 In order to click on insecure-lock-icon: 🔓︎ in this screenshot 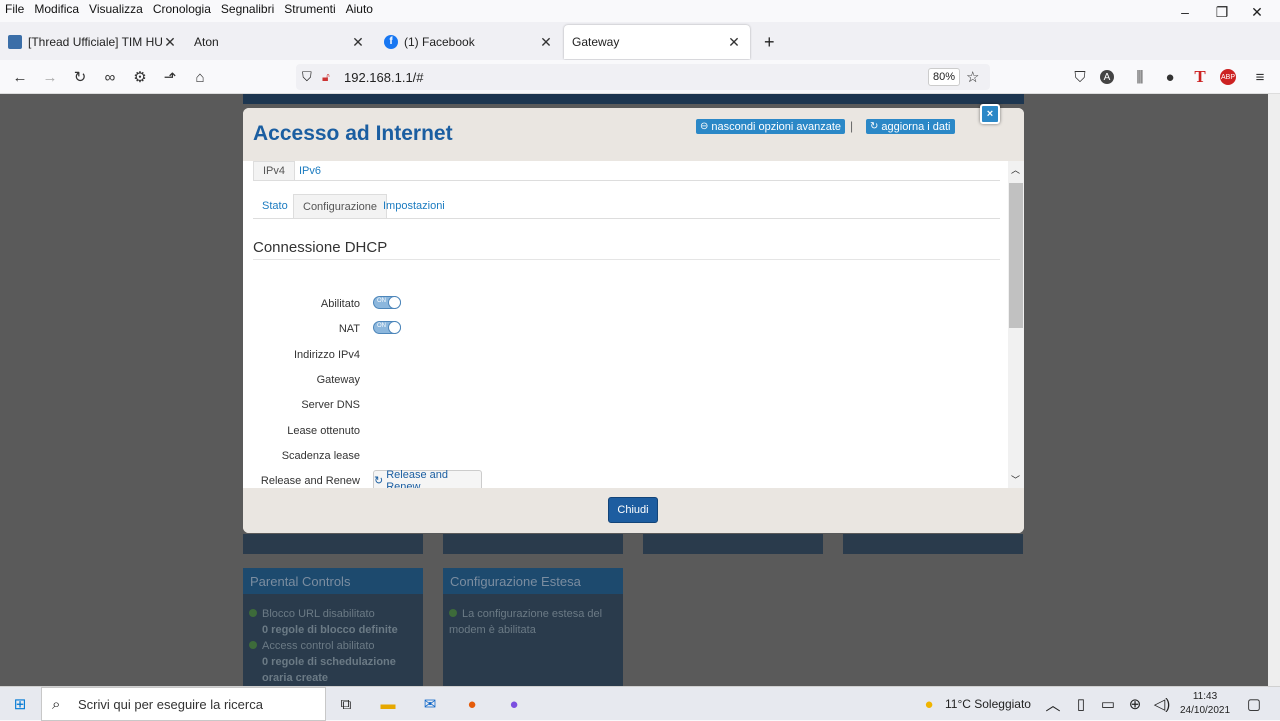, I will do `click(326, 77)`.